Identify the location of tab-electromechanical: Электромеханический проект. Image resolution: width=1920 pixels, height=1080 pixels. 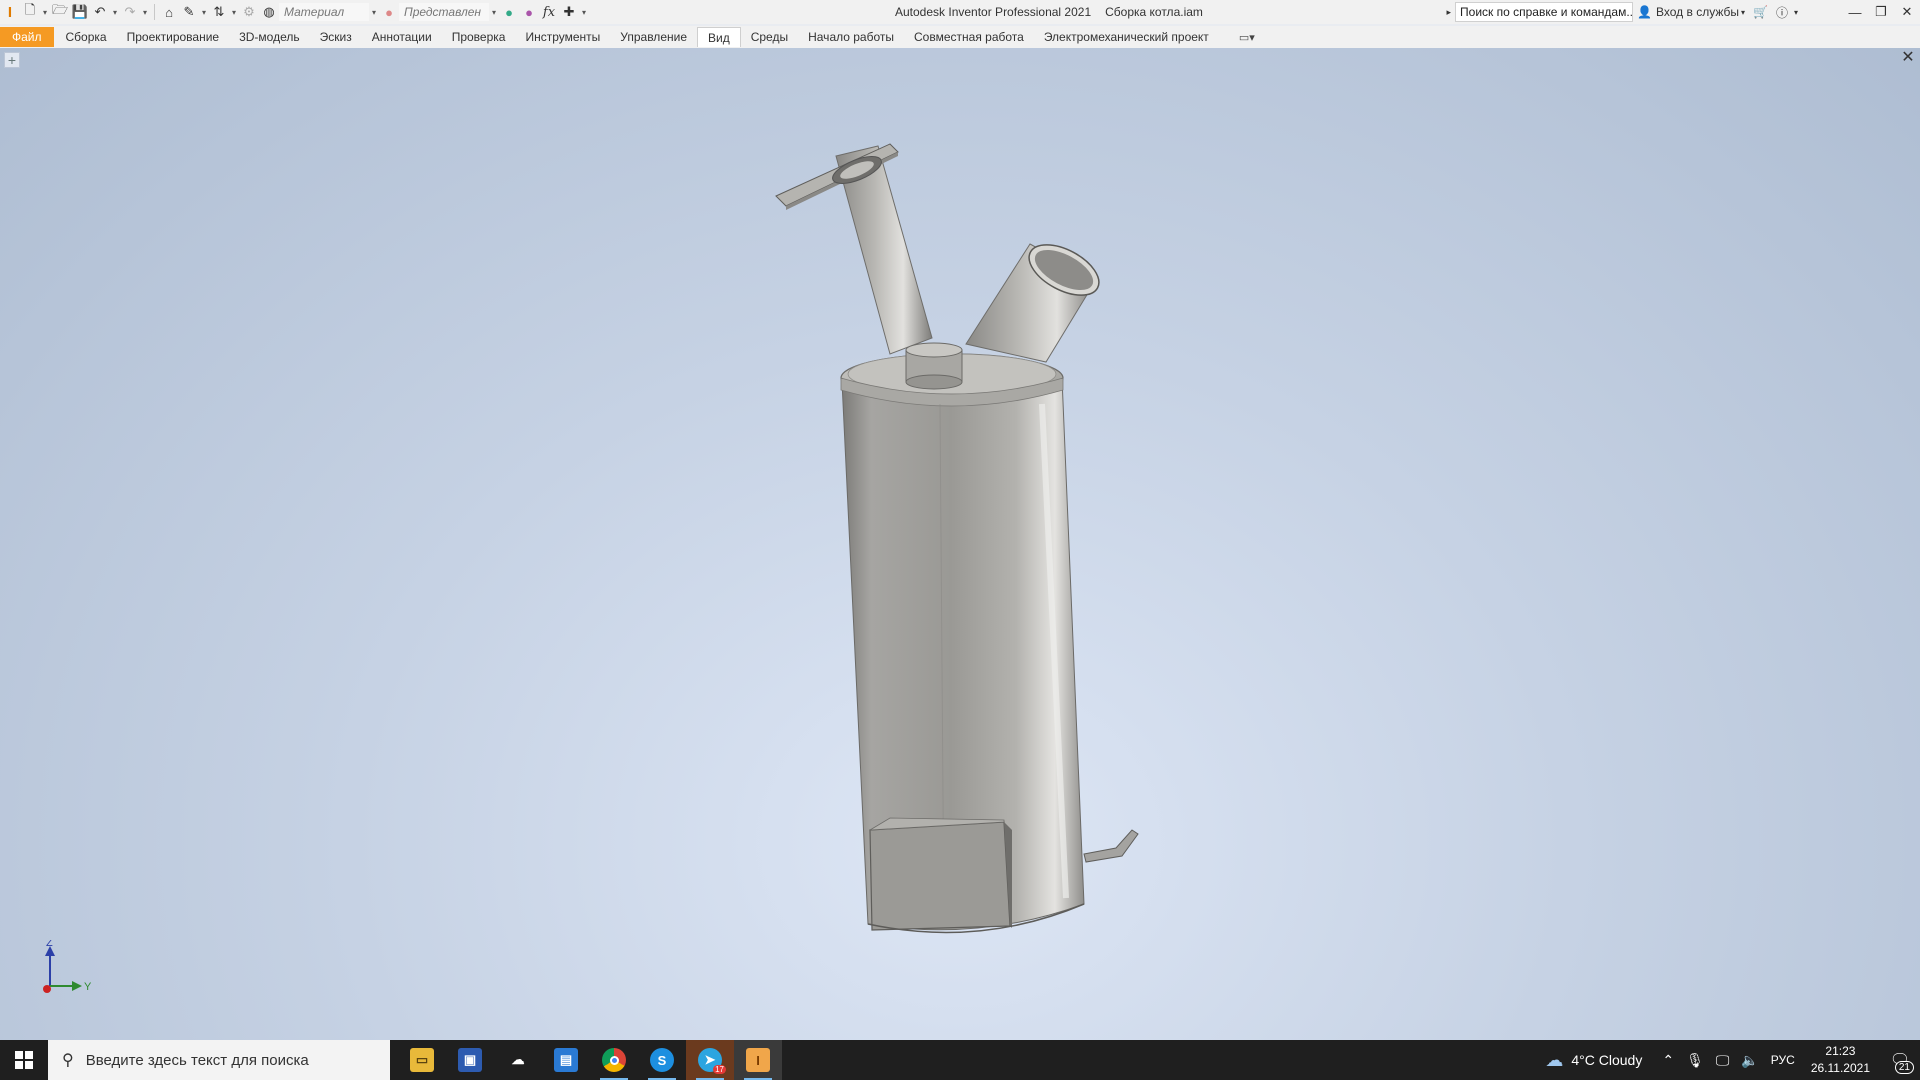
(1126, 37).